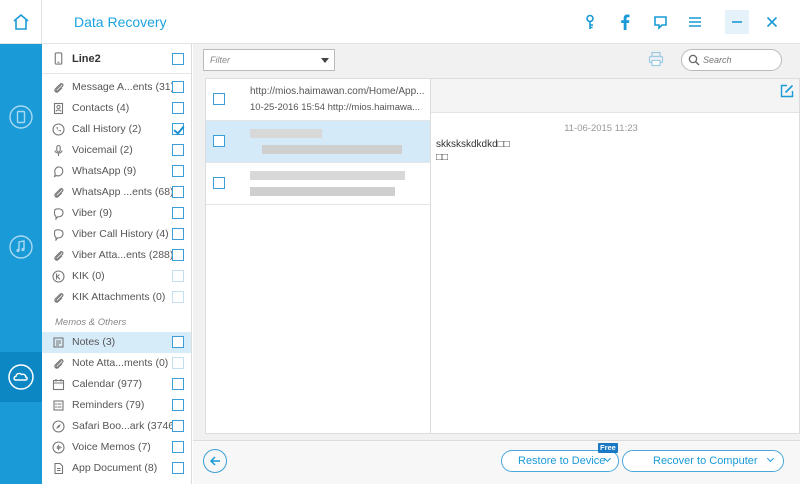 Image resolution: width=800 pixels, height=484 pixels. What do you see at coordinates (58, 150) in the screenshot?
I see `microphone-icon` at bounding box center [58, 150].